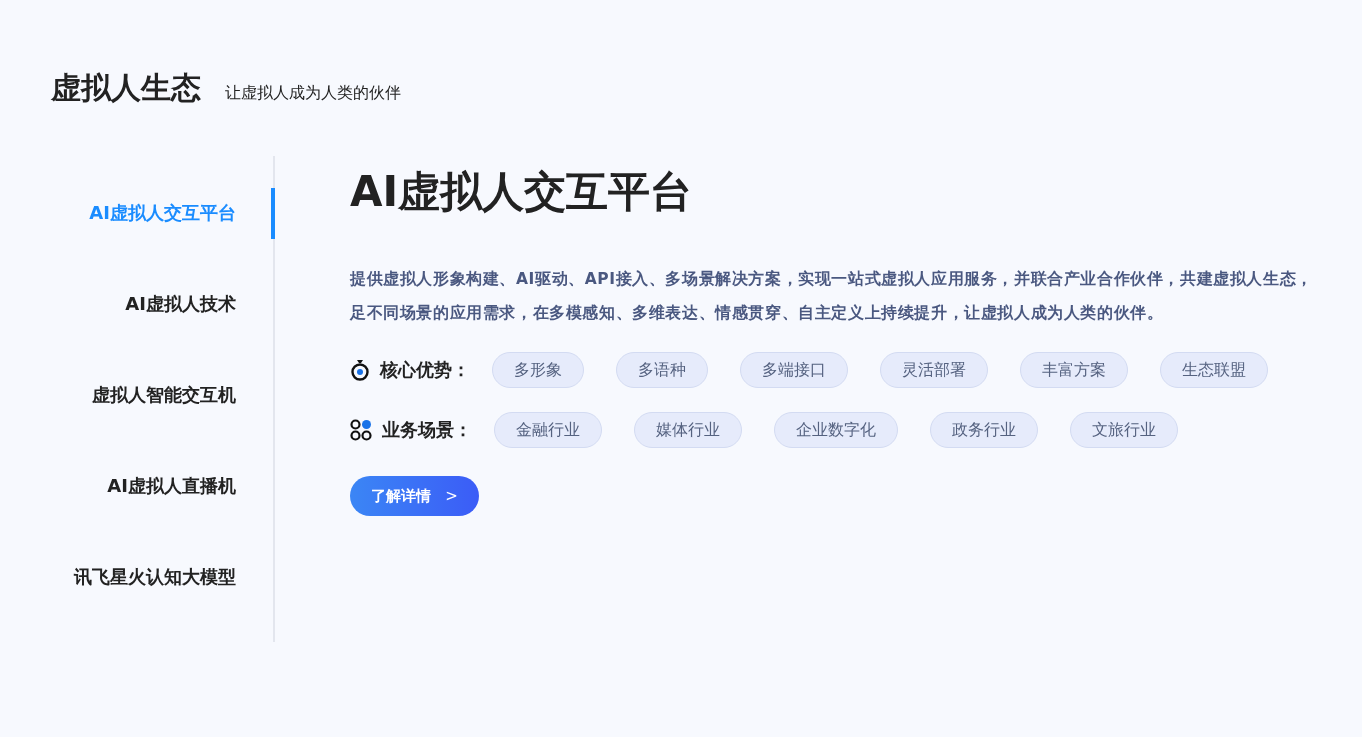  What do you see at coordinates (688, 430) in the screenshot?
I see `tag-chip: 媒体行业` at bounding box center [688, 430].